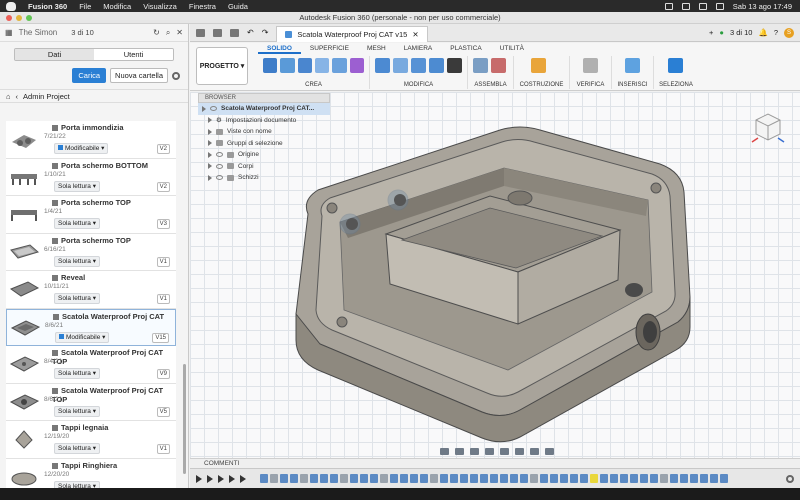  What do you see at coordinates (9, 18) in the screenshot?
I see `close-window-icon` at bounding box center [9, 18].